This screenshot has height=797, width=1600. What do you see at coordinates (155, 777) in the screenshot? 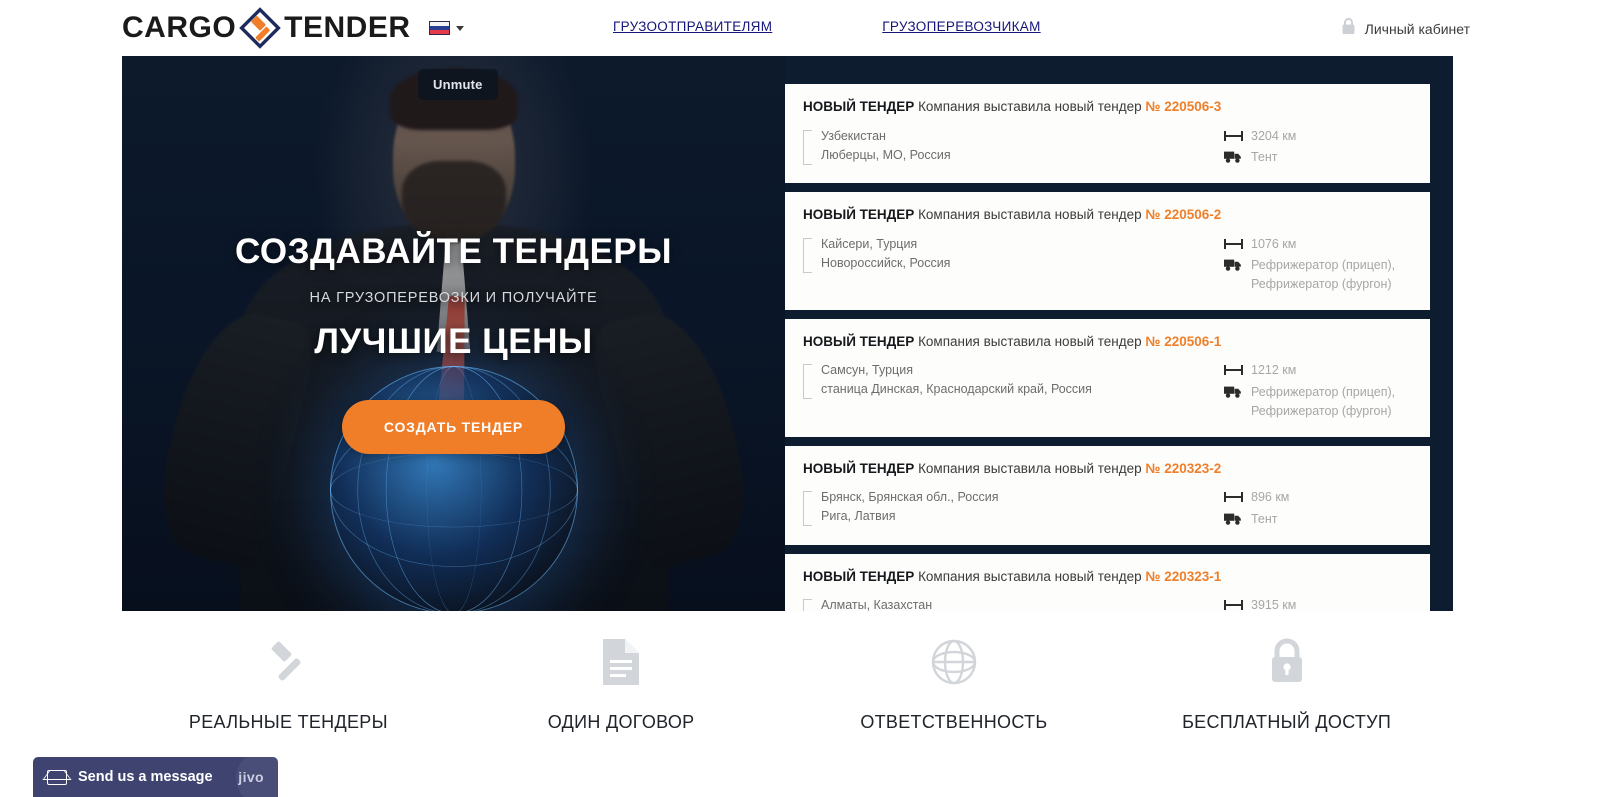
I see `chat-widget: Send us a message jivo` at bounding box center [155, 777].